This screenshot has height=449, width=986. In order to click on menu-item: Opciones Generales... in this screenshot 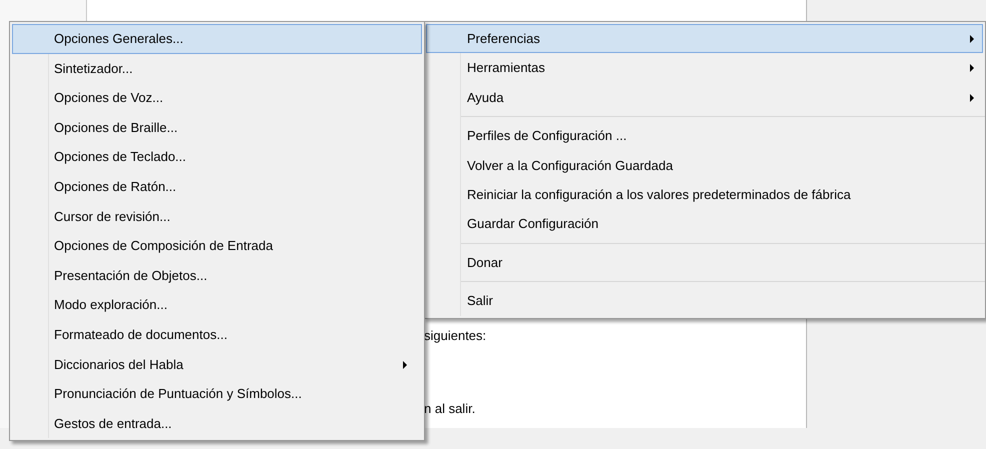, I will do `click(217, 39)`.